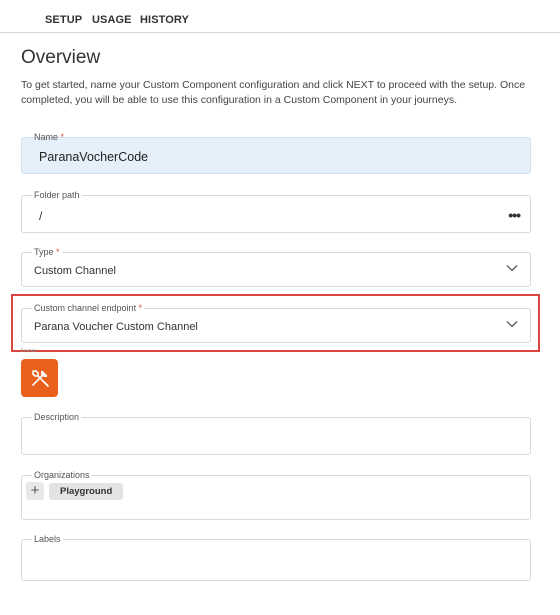  What do you see at coordinates (57, 417) in the screenshot?
I see `description-label: Description` at bounding box center [57, 417].